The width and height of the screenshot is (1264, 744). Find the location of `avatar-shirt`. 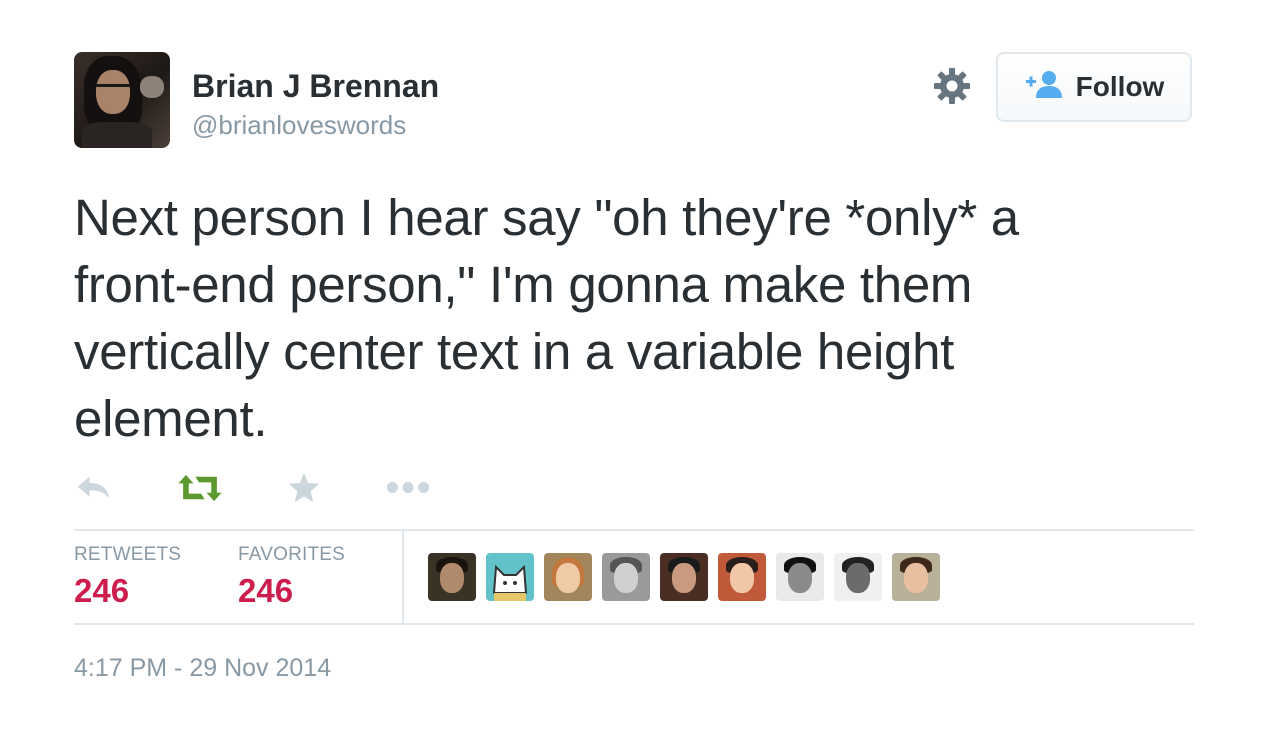

avatar-shirt is located at coordinates (117, 135).